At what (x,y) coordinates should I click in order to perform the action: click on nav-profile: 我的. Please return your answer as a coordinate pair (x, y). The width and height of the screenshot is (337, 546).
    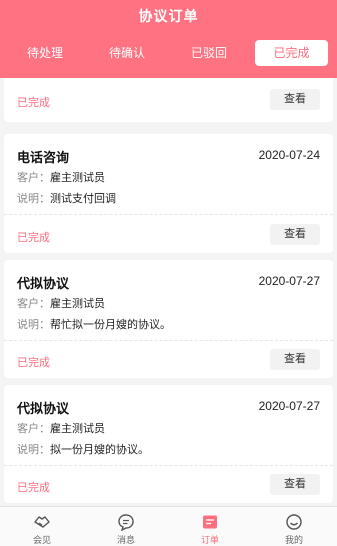
    Looking at the image, I should click on (294, 526).